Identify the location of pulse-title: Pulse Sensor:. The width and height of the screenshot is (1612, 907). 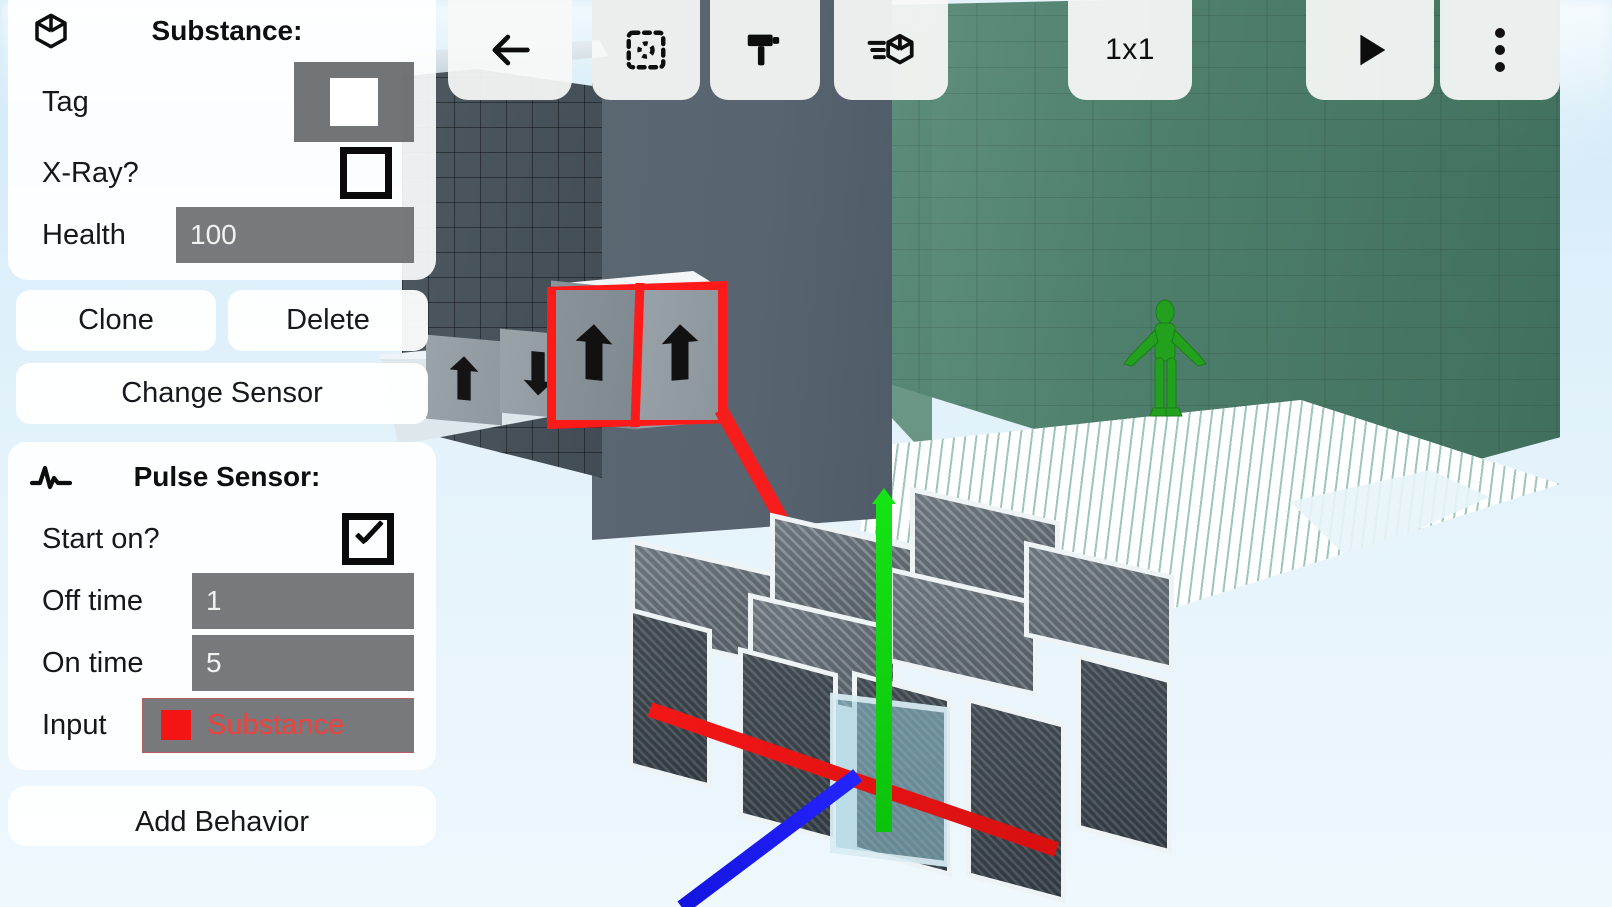
(227, 476).